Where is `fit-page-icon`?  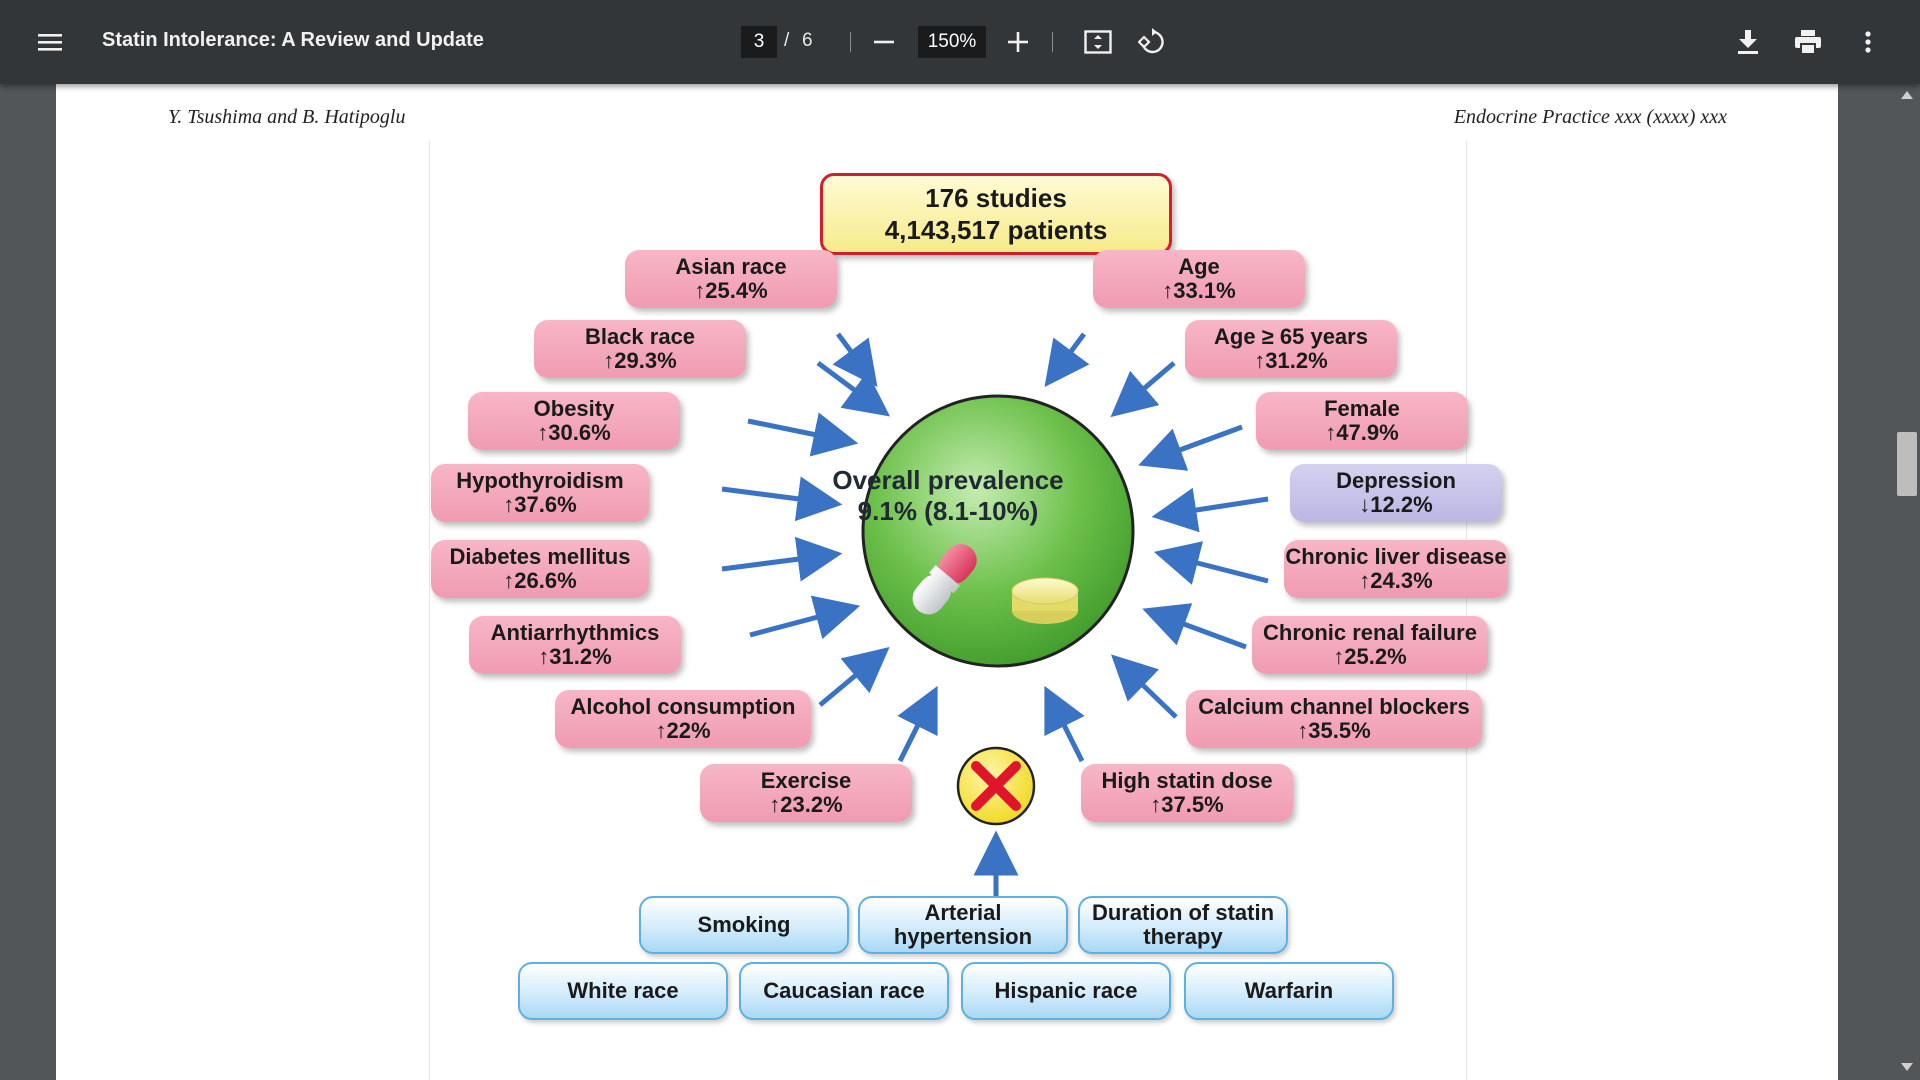 fit-page-icon is located at coordinates (1098, 42).